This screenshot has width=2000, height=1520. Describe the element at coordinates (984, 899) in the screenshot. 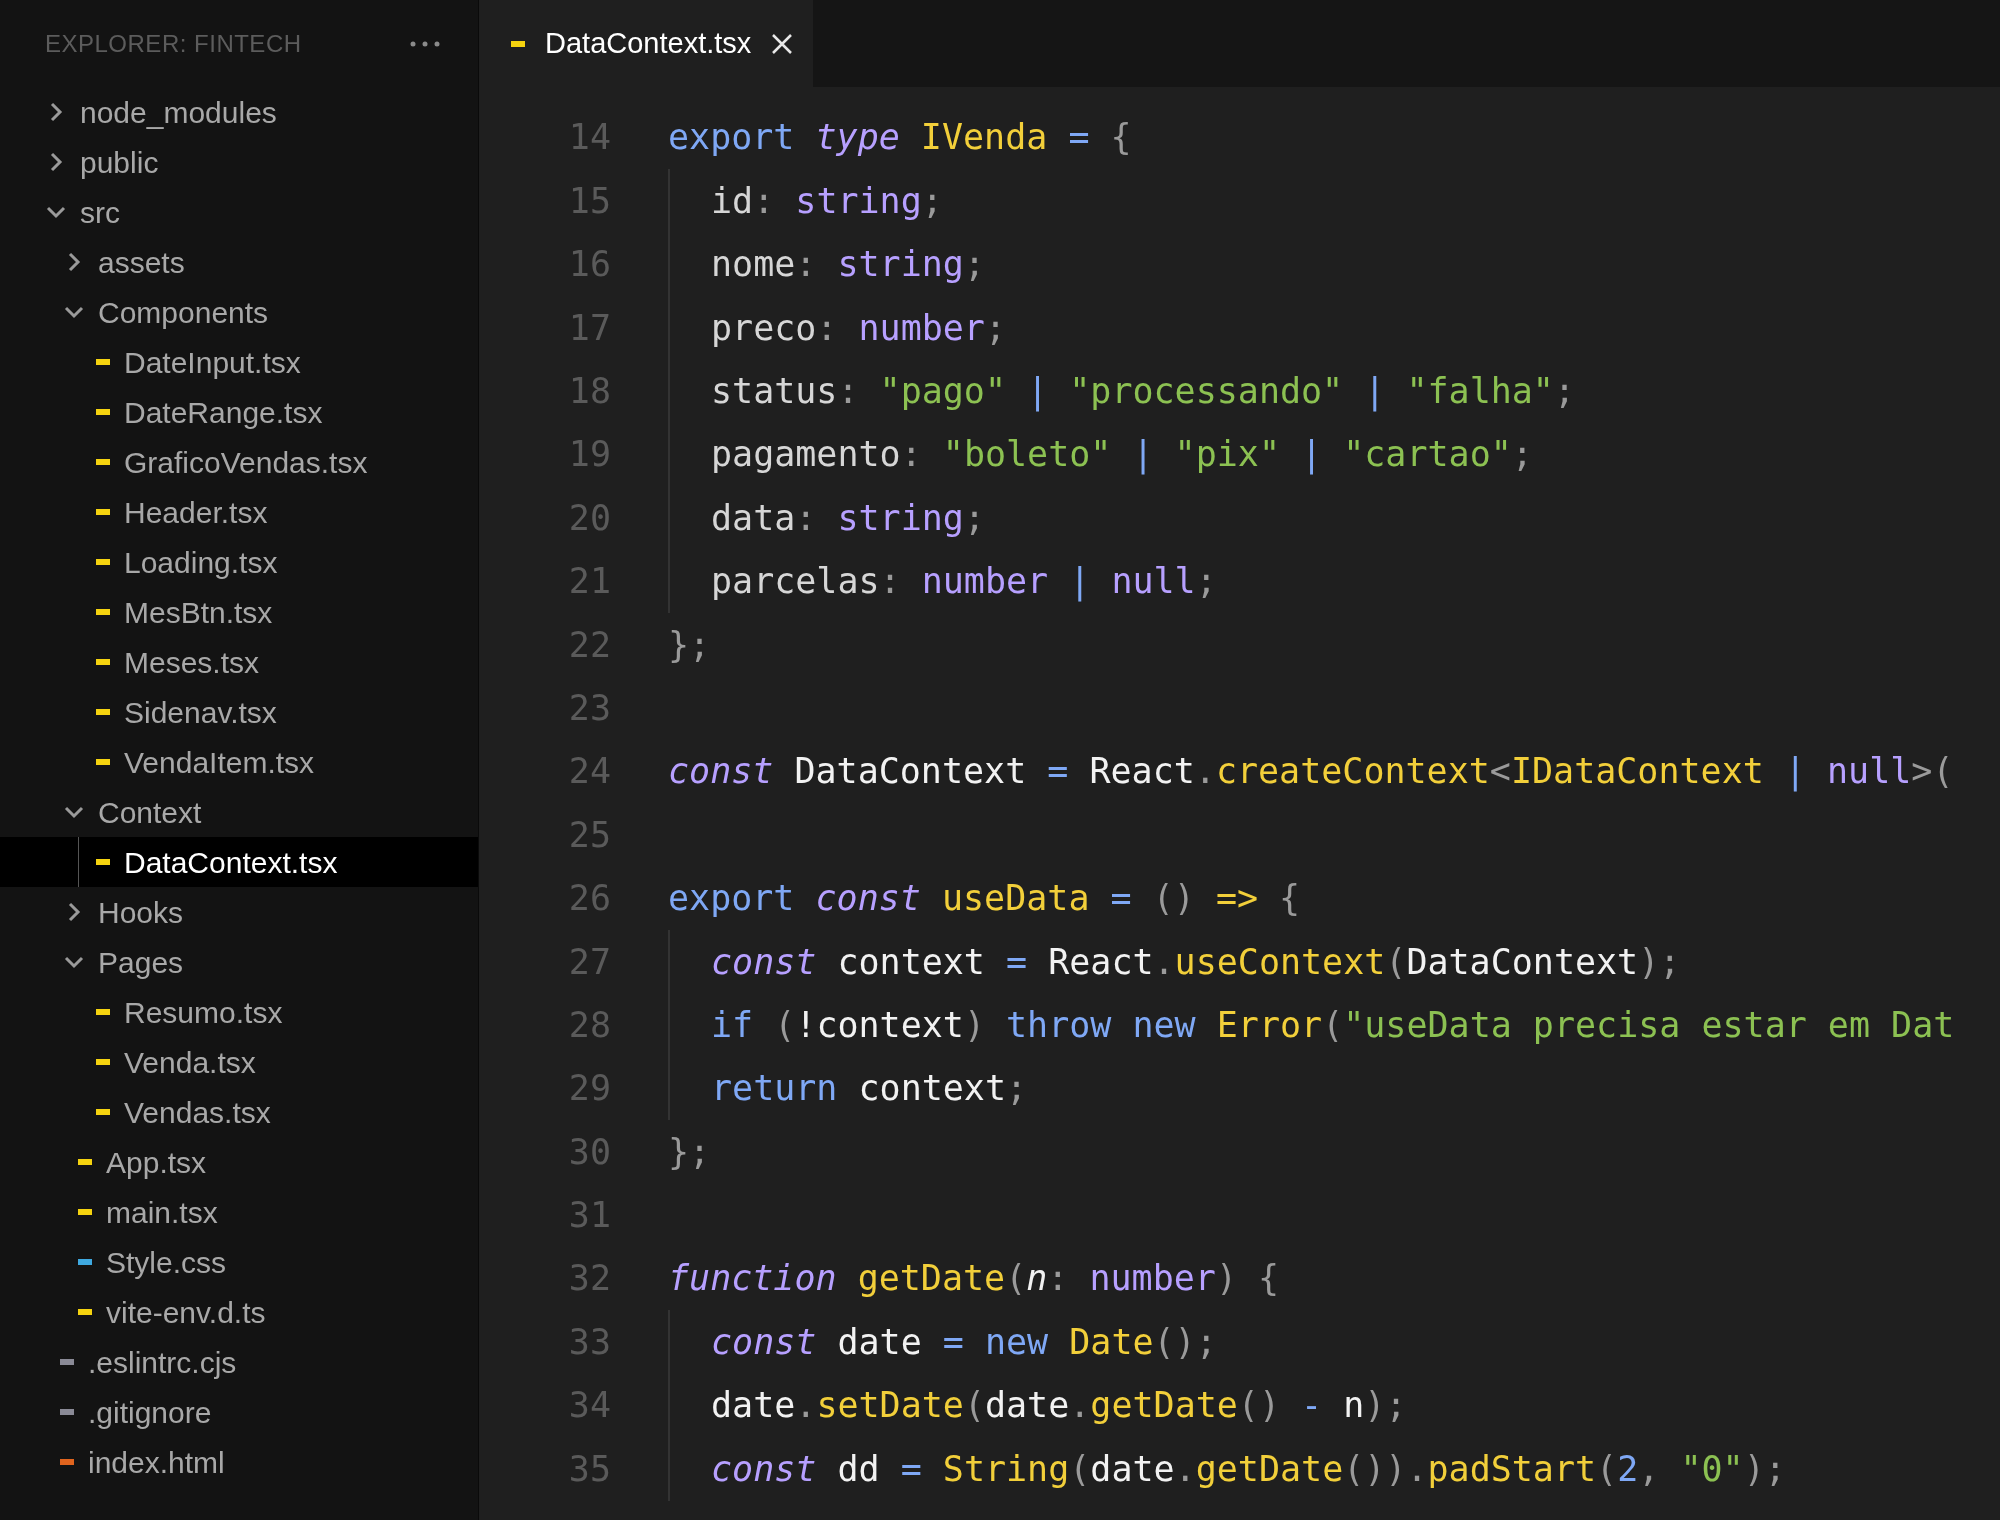

I see `code-line: export const useData = () => {` at that location.